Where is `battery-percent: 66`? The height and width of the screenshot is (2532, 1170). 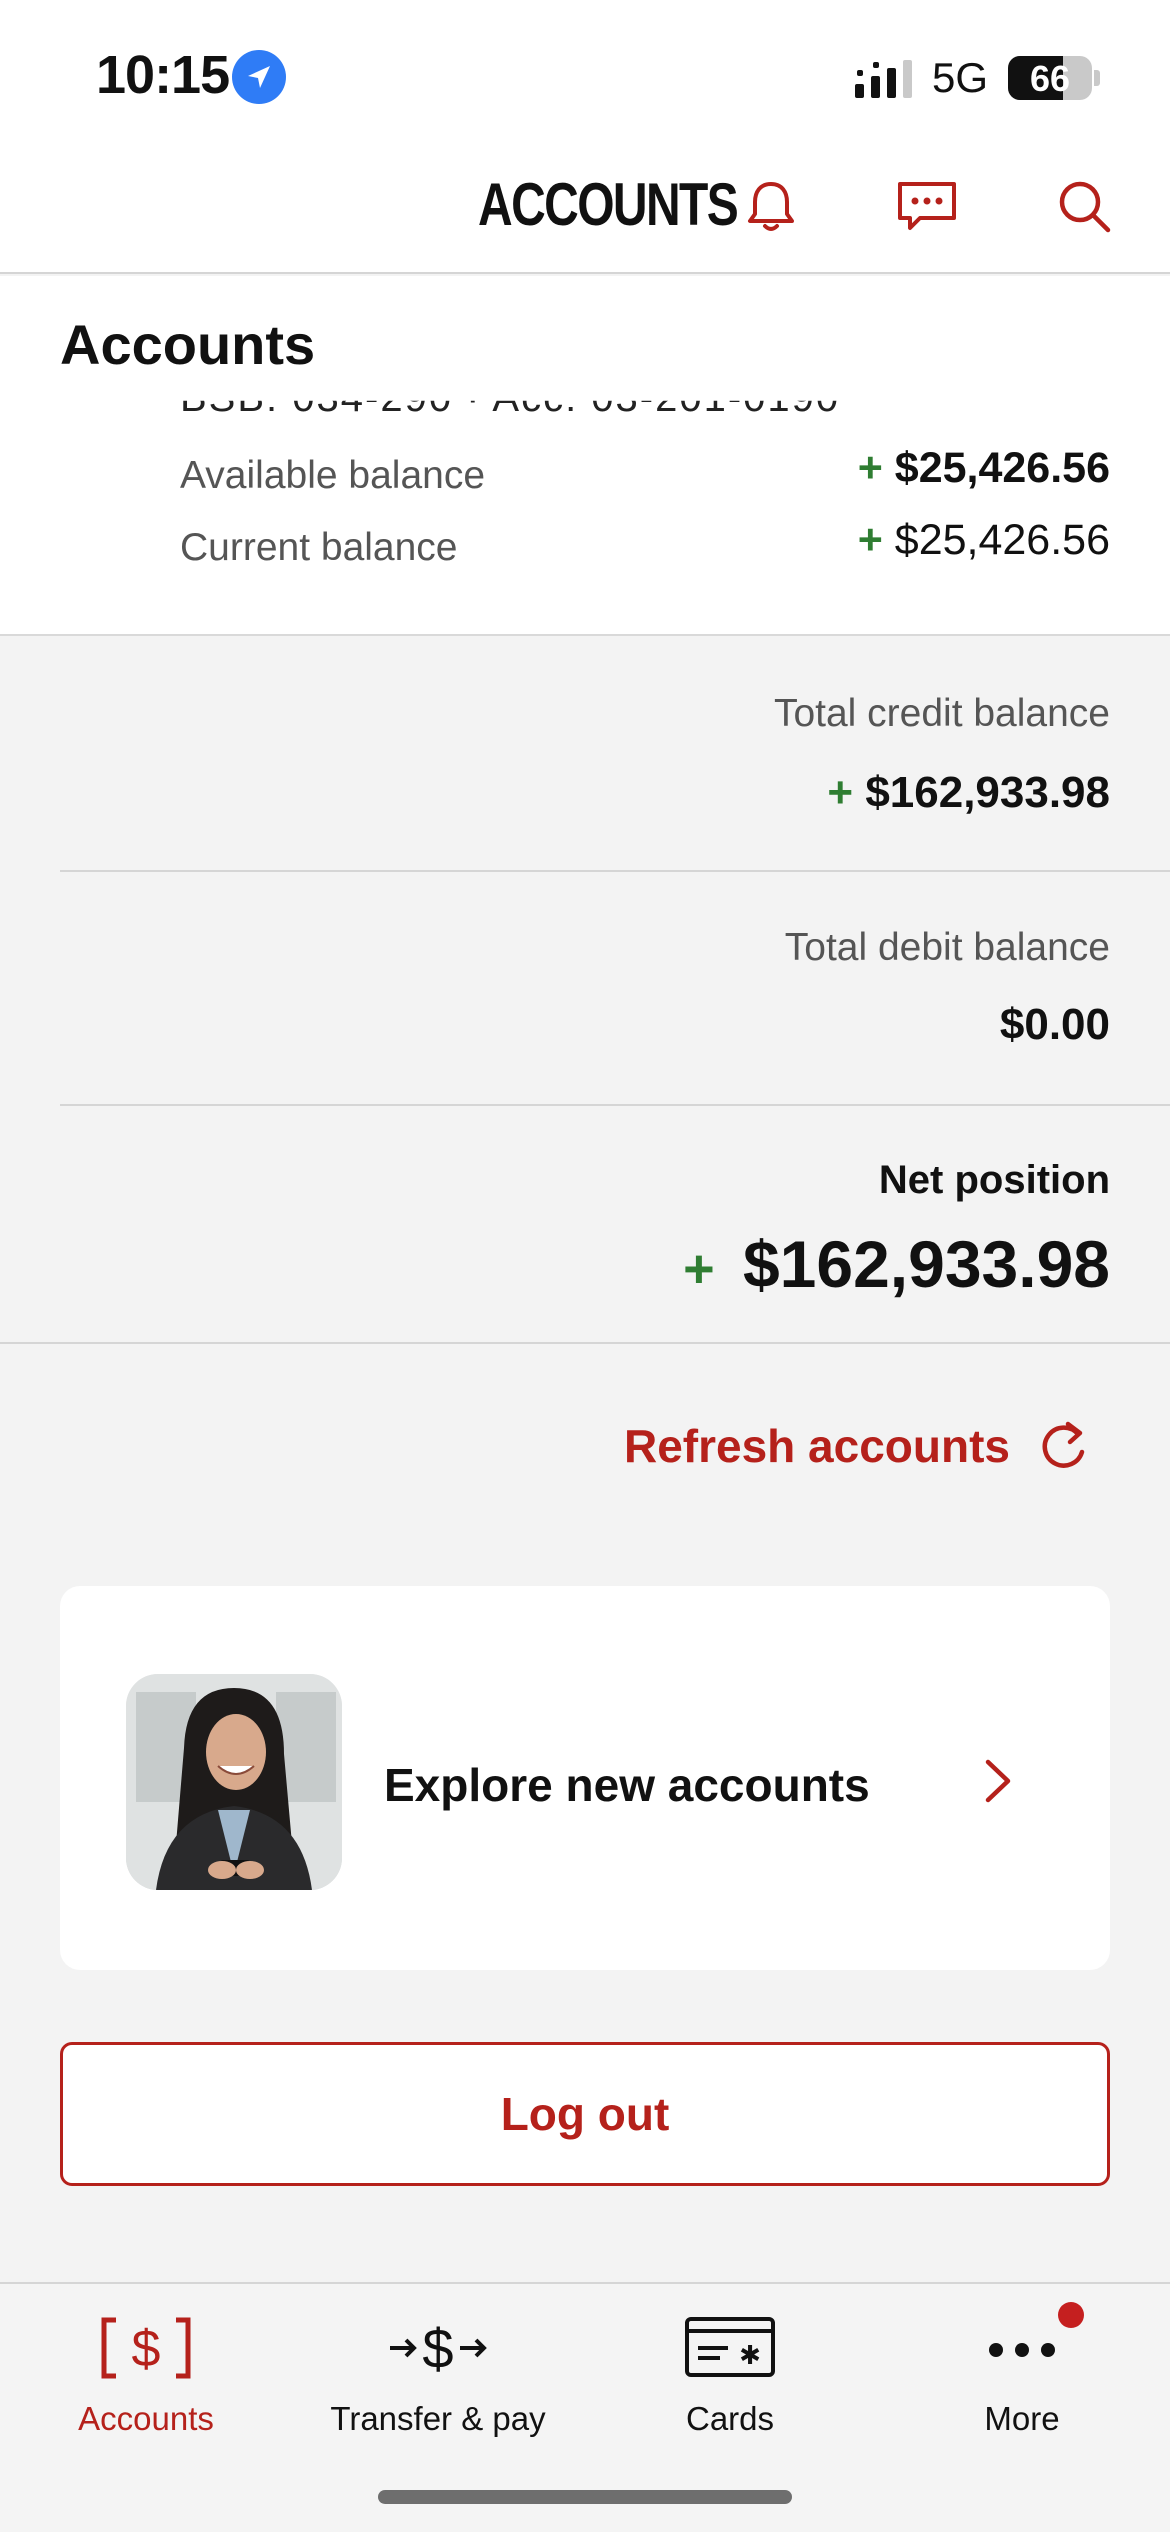 battery-percent: 66 is located at coordinates (1050, 78).